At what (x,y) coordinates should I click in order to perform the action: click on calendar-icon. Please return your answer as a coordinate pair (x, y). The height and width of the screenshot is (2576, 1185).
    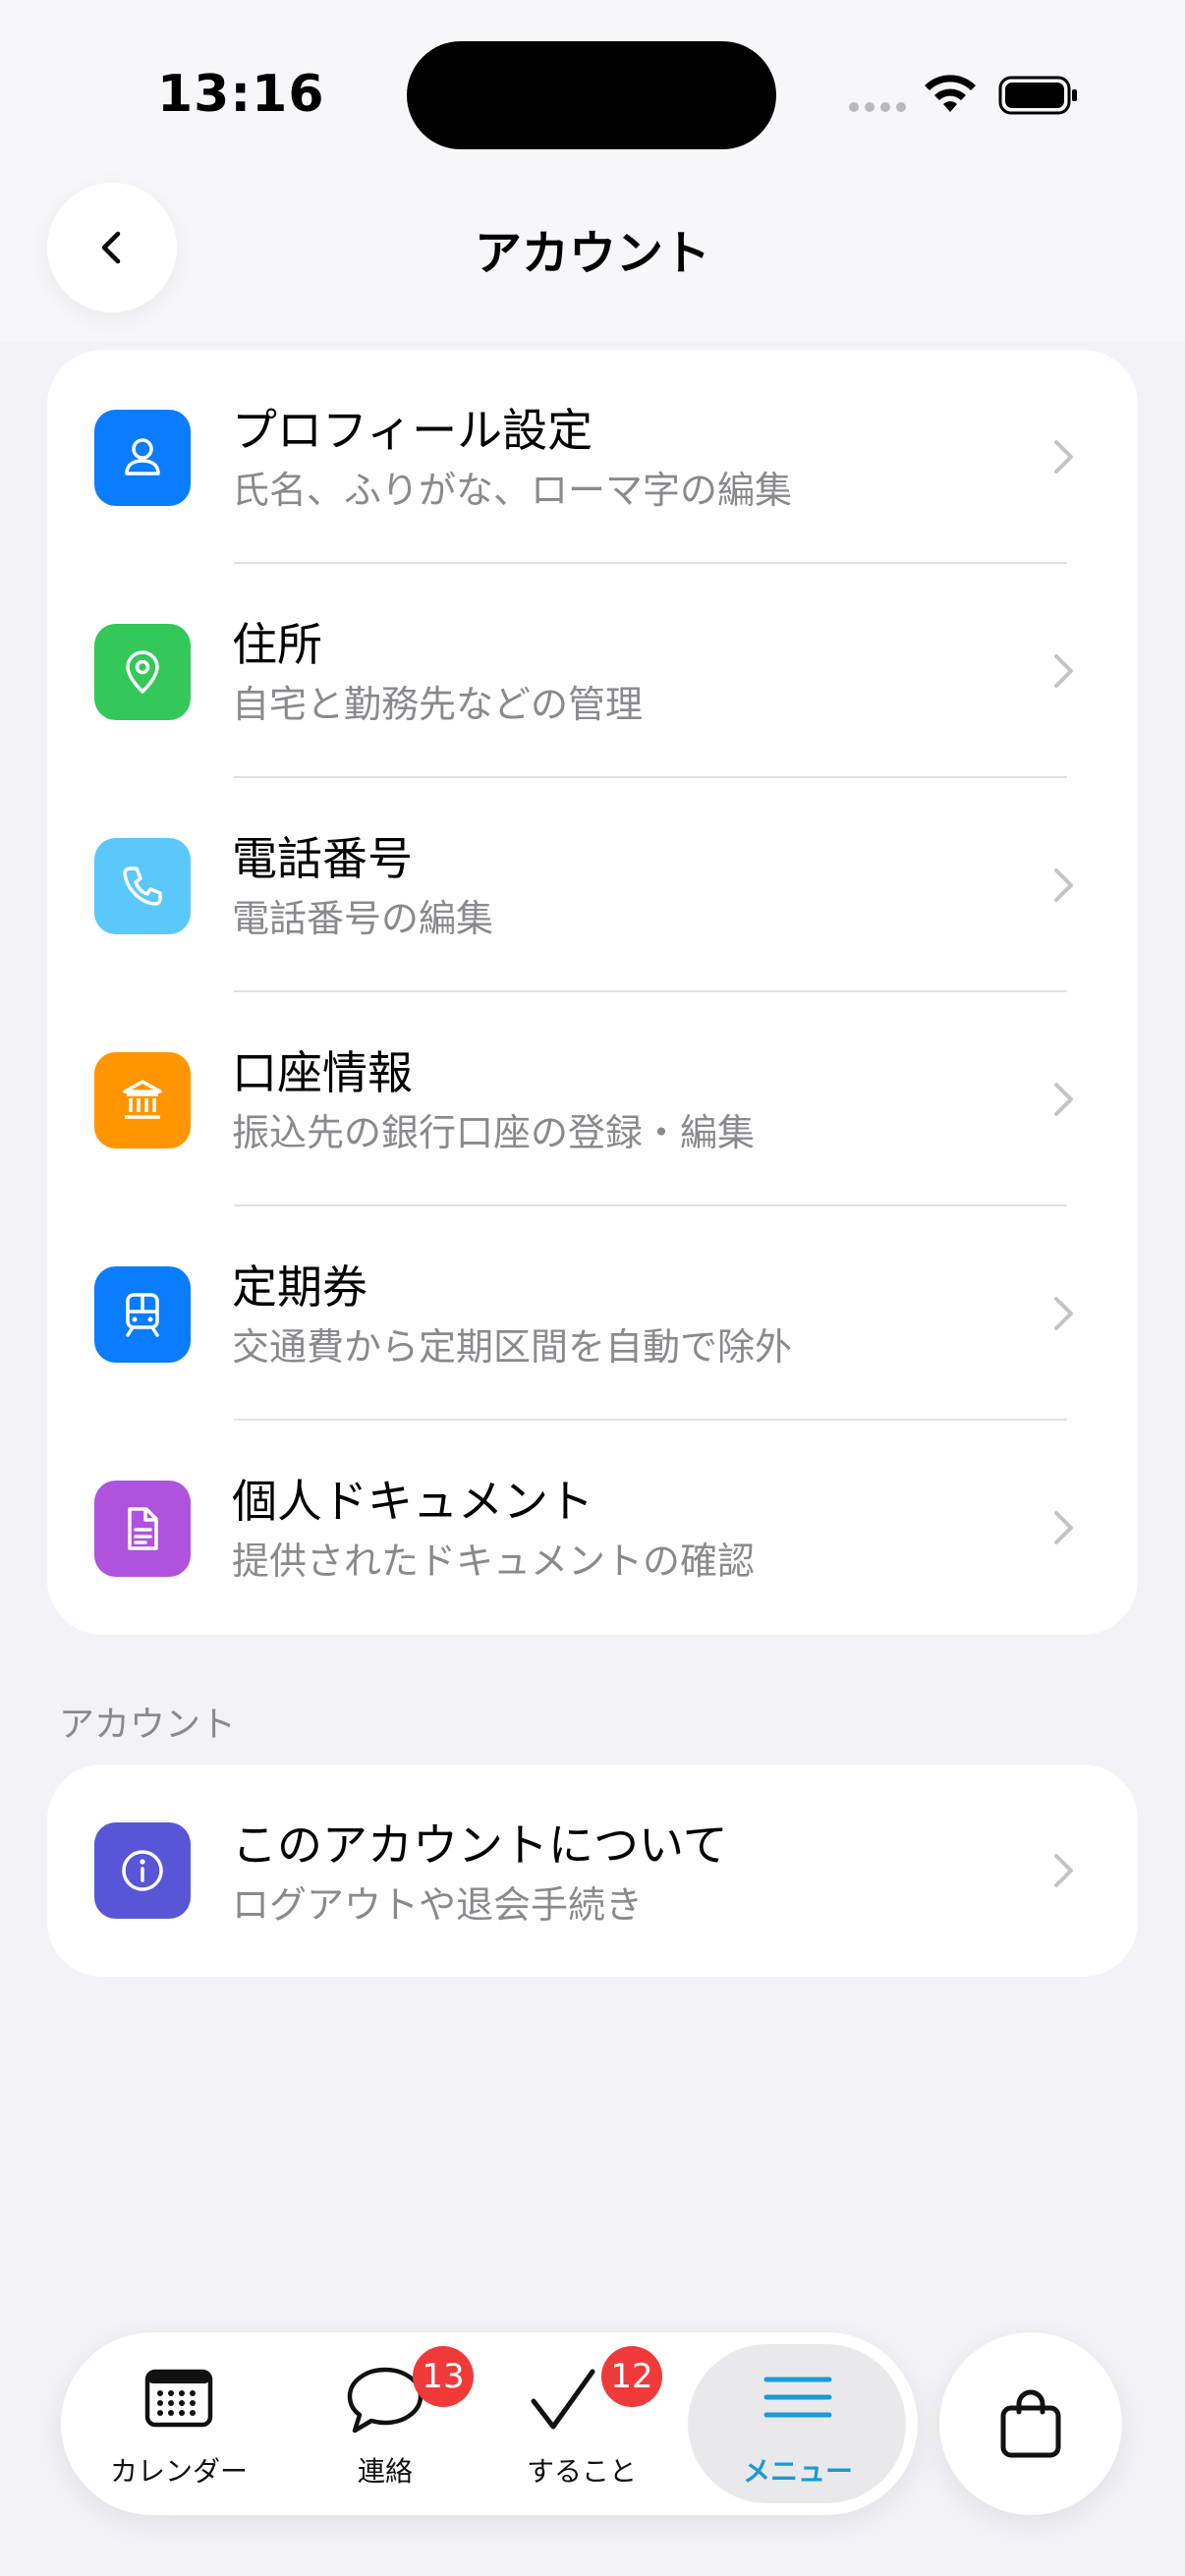
    Looking at the image, I should click on (179, 2398).